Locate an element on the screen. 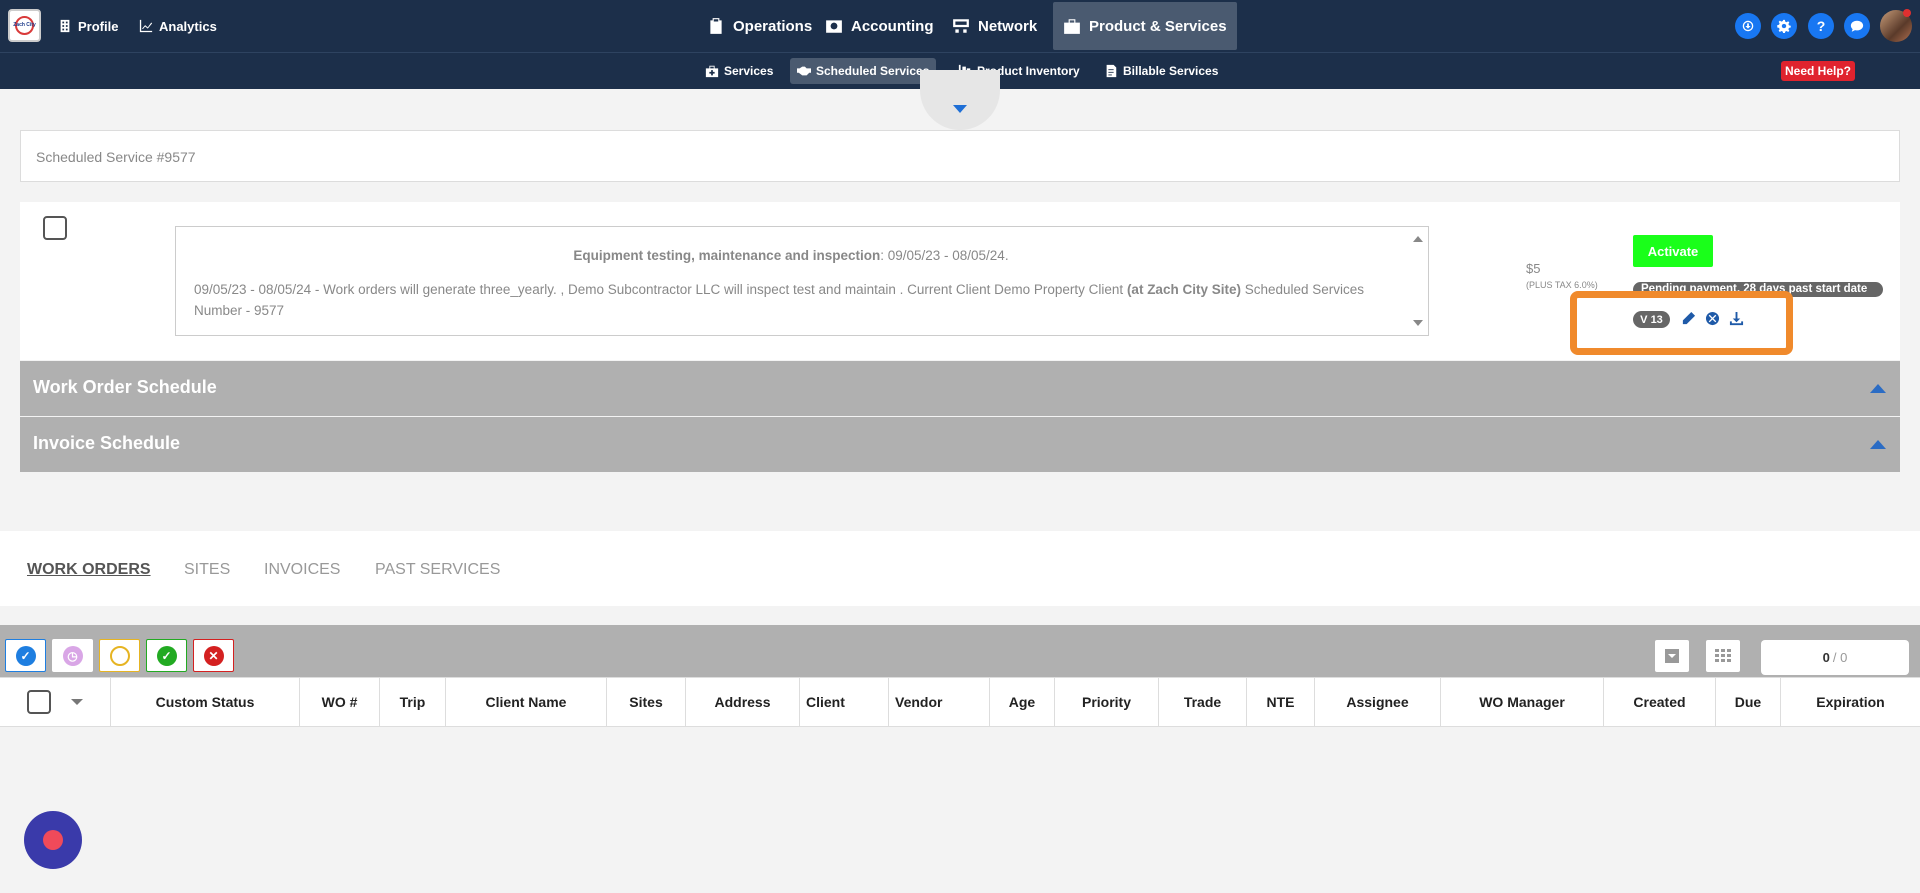 The height and width of the screenshot is (893, 1920). column-header-assignee: Assignee is located at coordinates (1378, 702).